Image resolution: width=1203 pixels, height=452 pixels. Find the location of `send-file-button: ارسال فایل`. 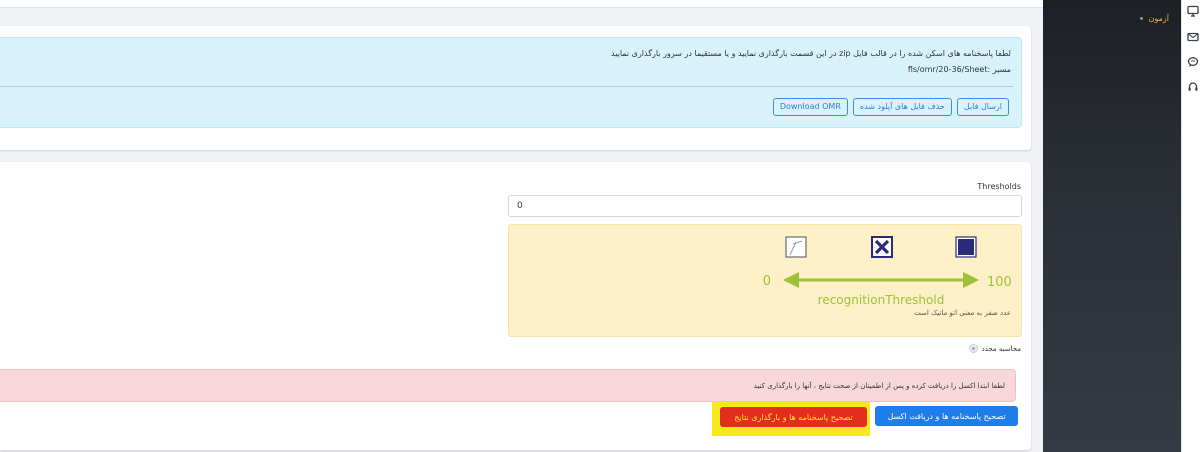

send-file-button: ارسال فایل is located at coordinates (982, 107).